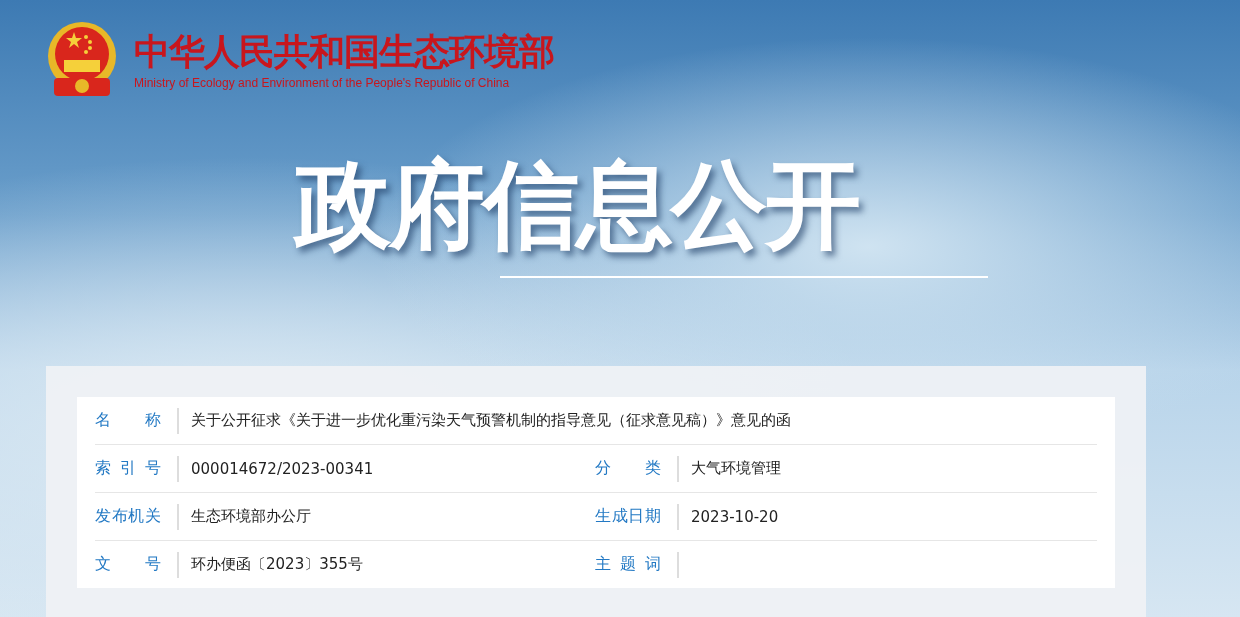 This screenshot has height=617, width=1240. What do you see at coordinates (628, 468) in the screenshot?
I see `field-label: 分类` at bounding box center [628, 468].